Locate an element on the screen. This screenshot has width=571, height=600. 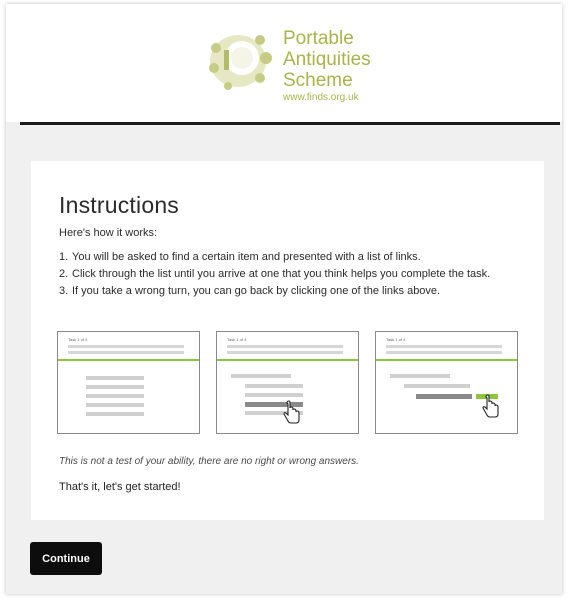
logo-url: www.finds.org.uk is located at coordinates (321, 97).